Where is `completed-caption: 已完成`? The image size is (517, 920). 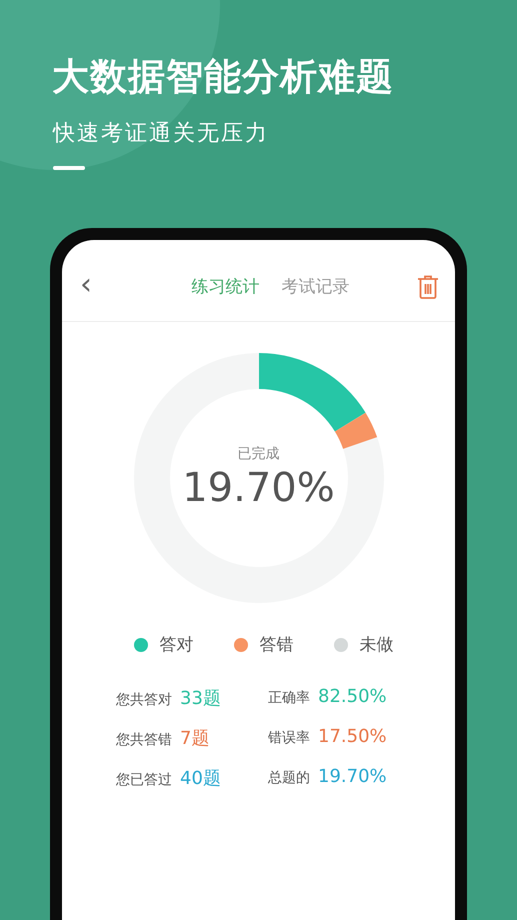 completed-caption: 已完成 is located at coordinates (259, 454).